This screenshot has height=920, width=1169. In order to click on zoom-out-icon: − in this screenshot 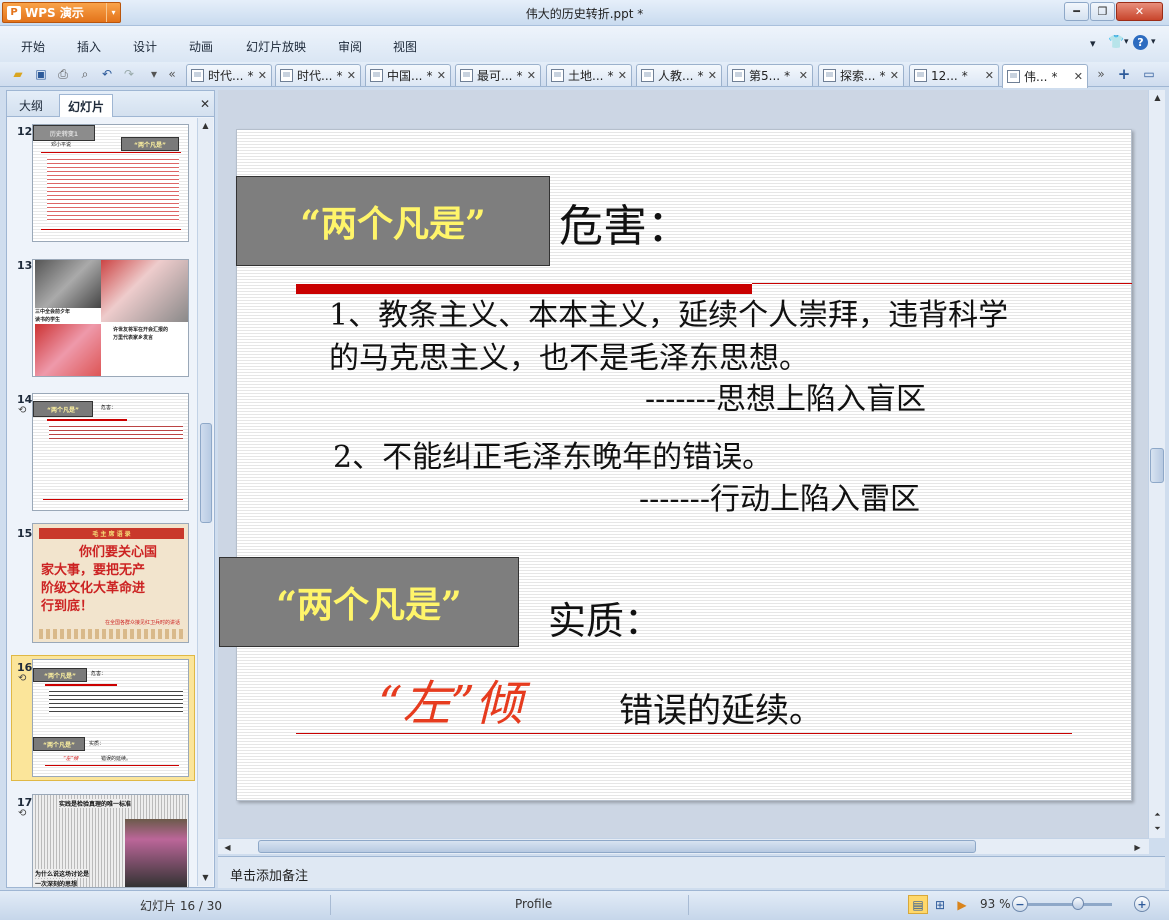, I will do `click(1020, 904)`.